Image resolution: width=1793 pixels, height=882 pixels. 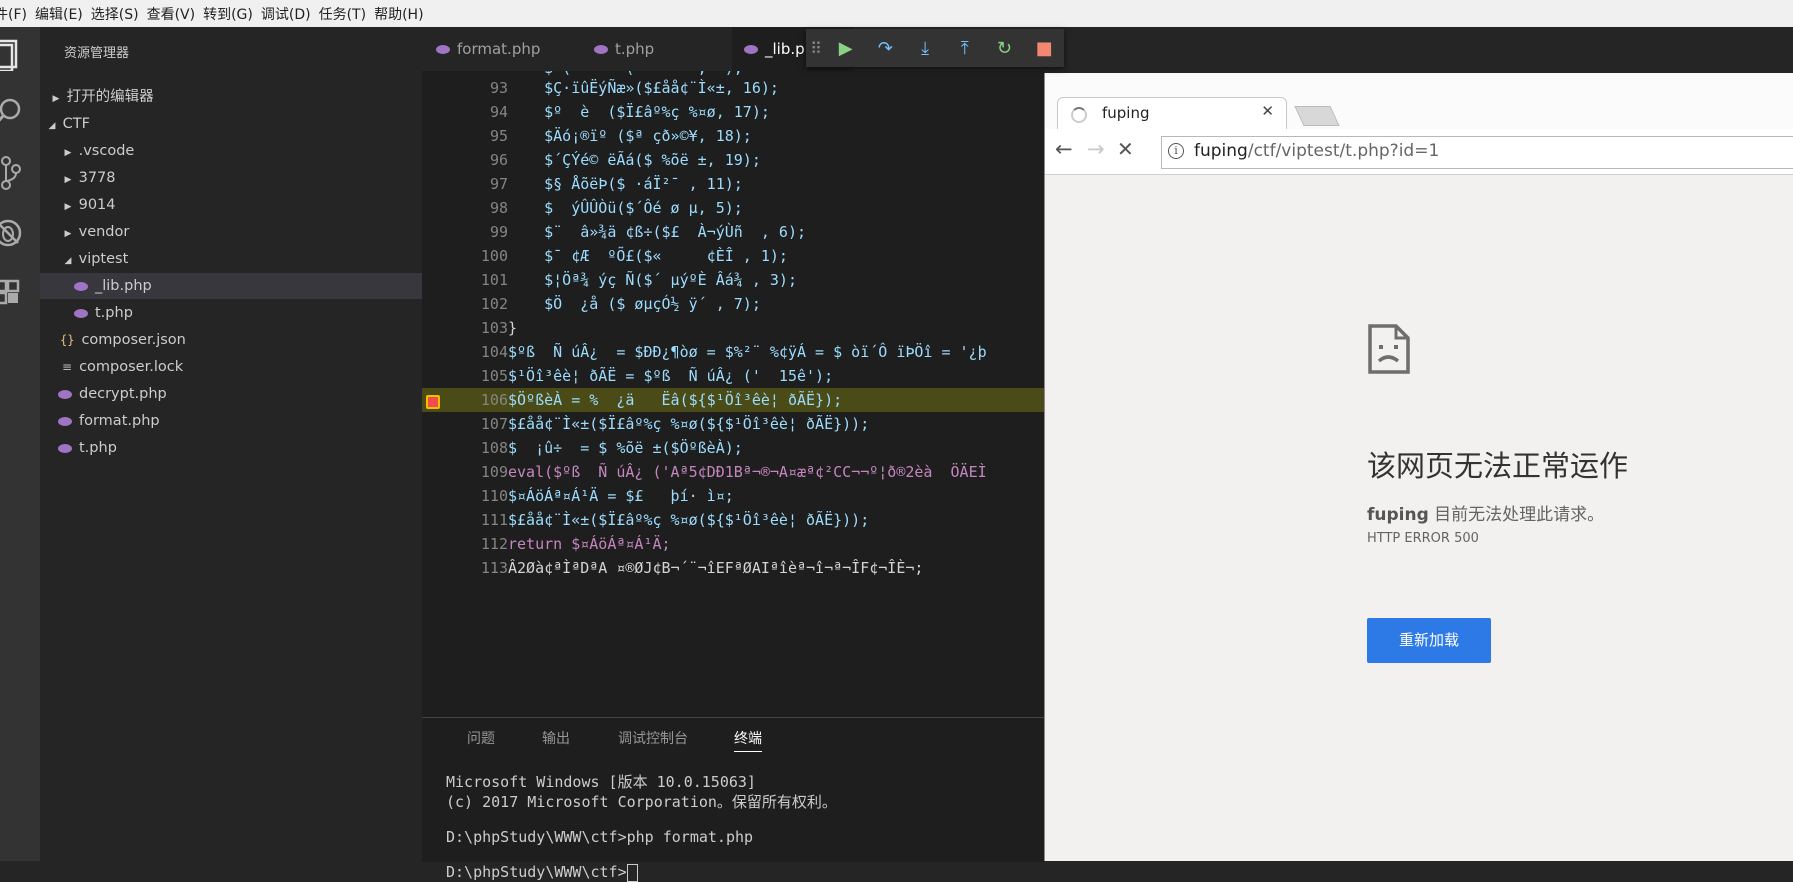 What do you see at coordinates (498, 112) in the screenshot?
I see `line-number: 94` at bounding box center [498, 112].